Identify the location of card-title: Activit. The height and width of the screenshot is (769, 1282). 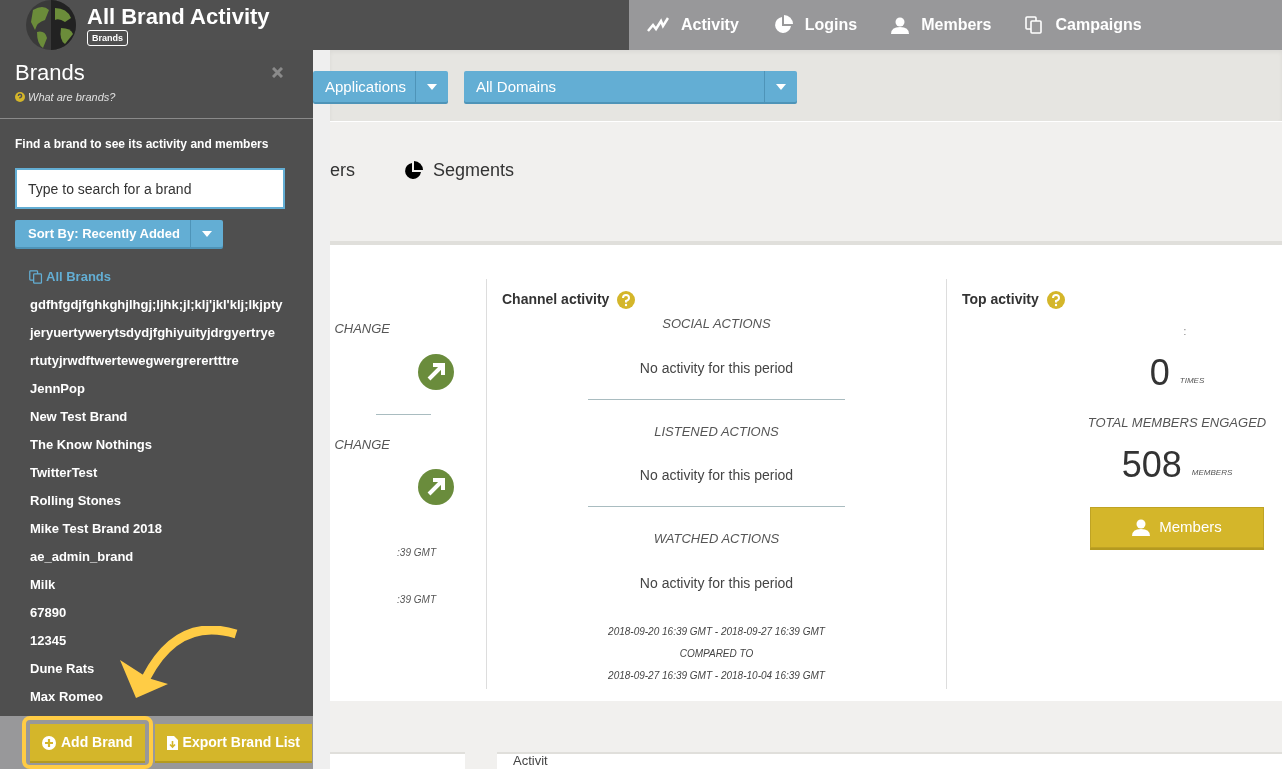
(531, 761).